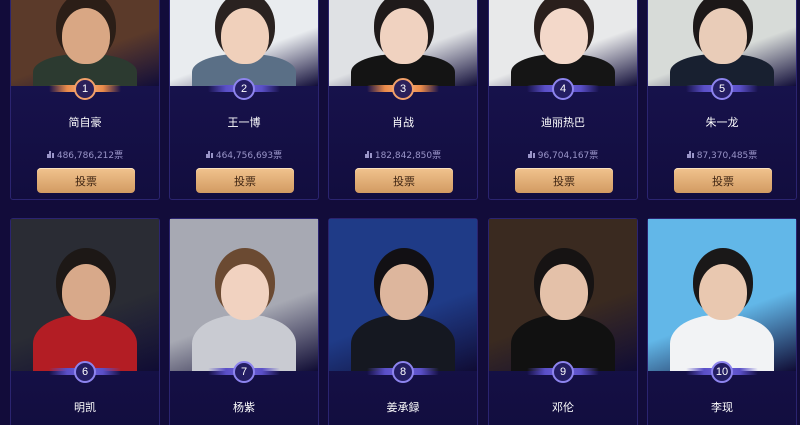  I want to click on rank-badge: 10, so click(722, 372).